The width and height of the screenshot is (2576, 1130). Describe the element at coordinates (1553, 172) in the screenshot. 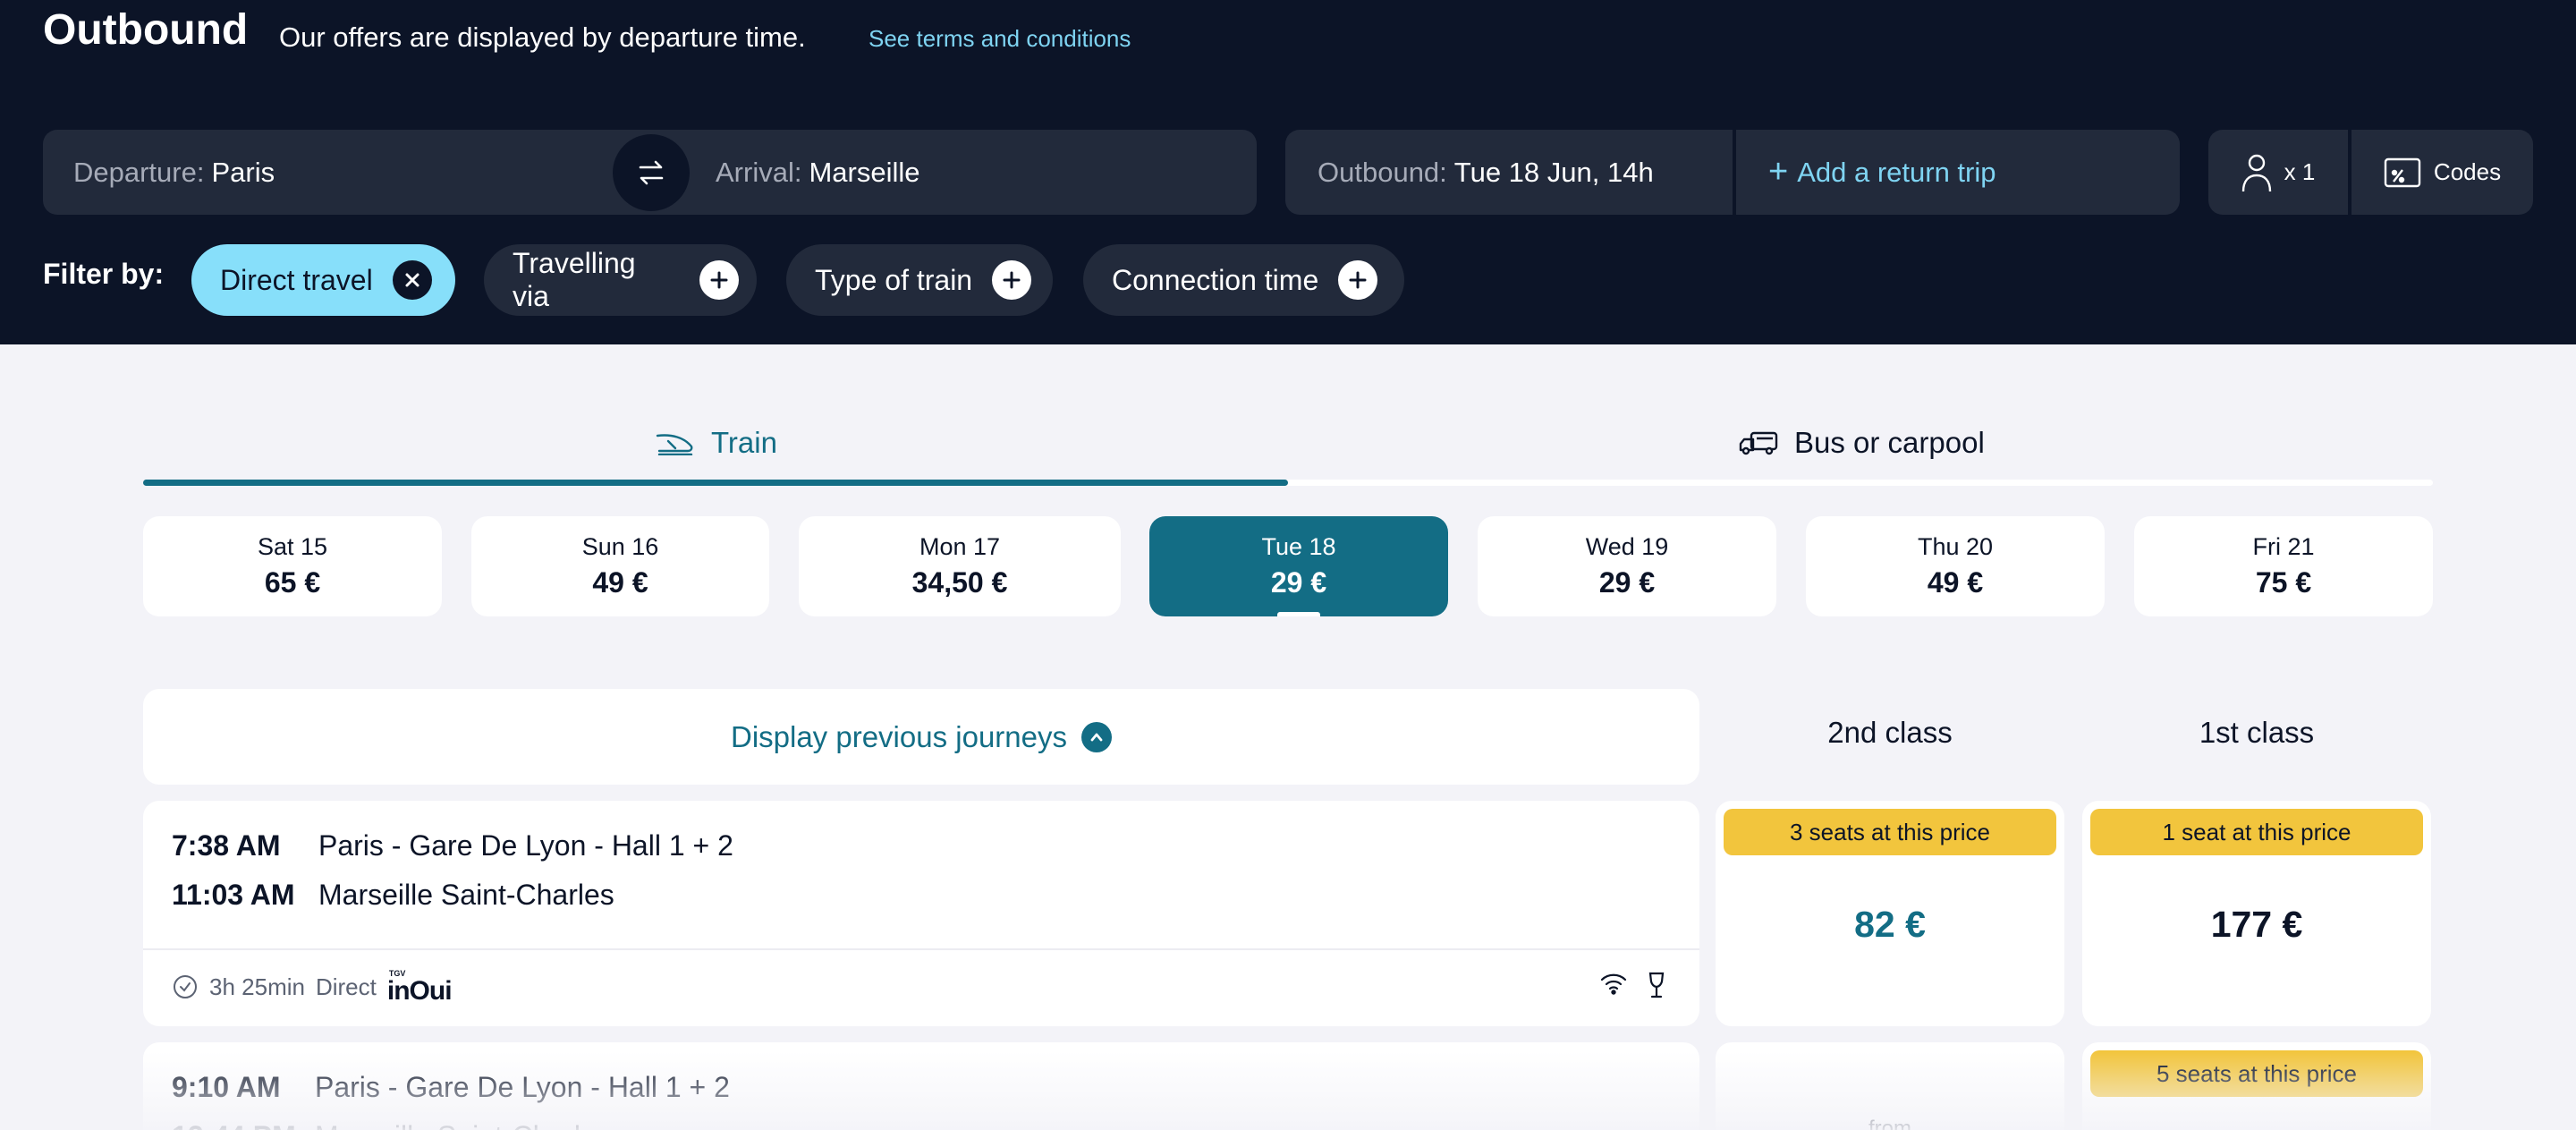

I see `outbound-value: Tue 18 Jun, 14h` at that location.